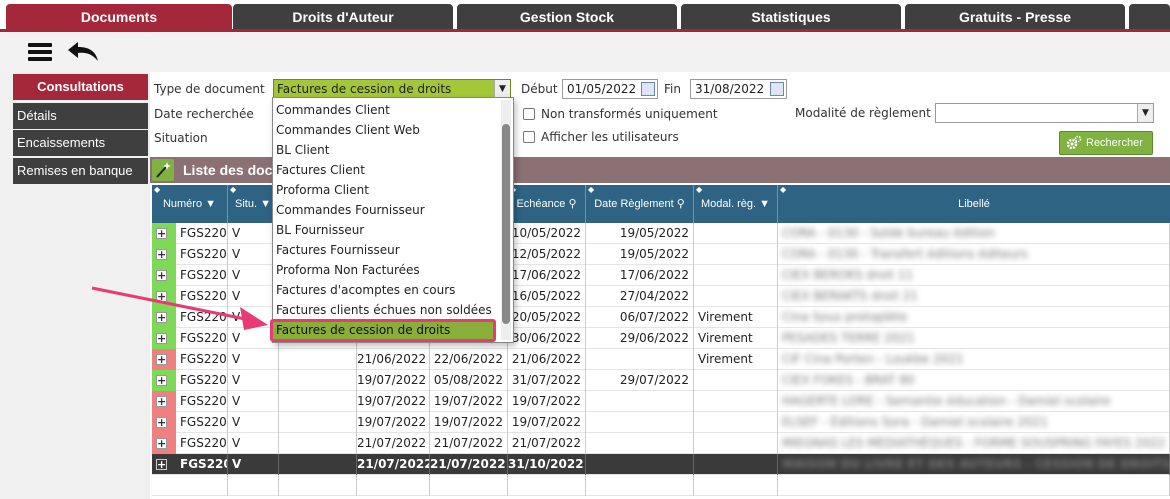 This screenshot has height=499, width=1170. What do you see at coordinates (469, 422) in the screenshot?
I see `cell-c5: 19/07/2022` at bounding box center [469, 422].